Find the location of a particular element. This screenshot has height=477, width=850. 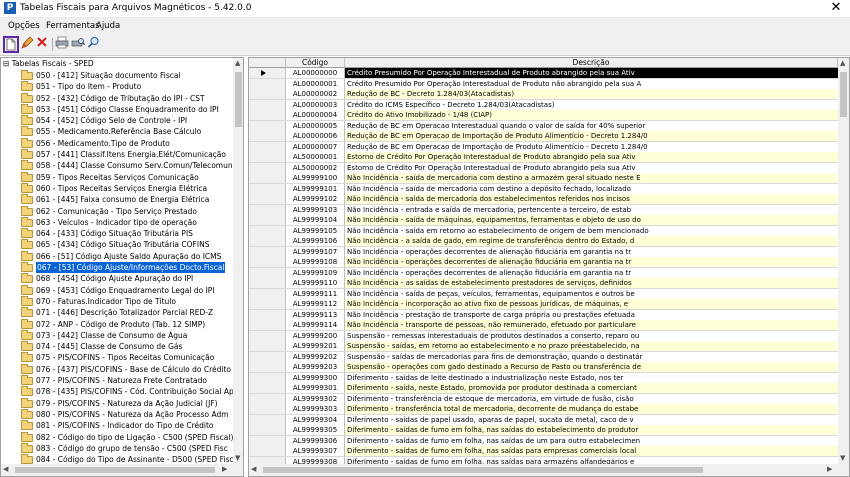

cell-codigo: AL50000001 is located at coordinates (315, 157).